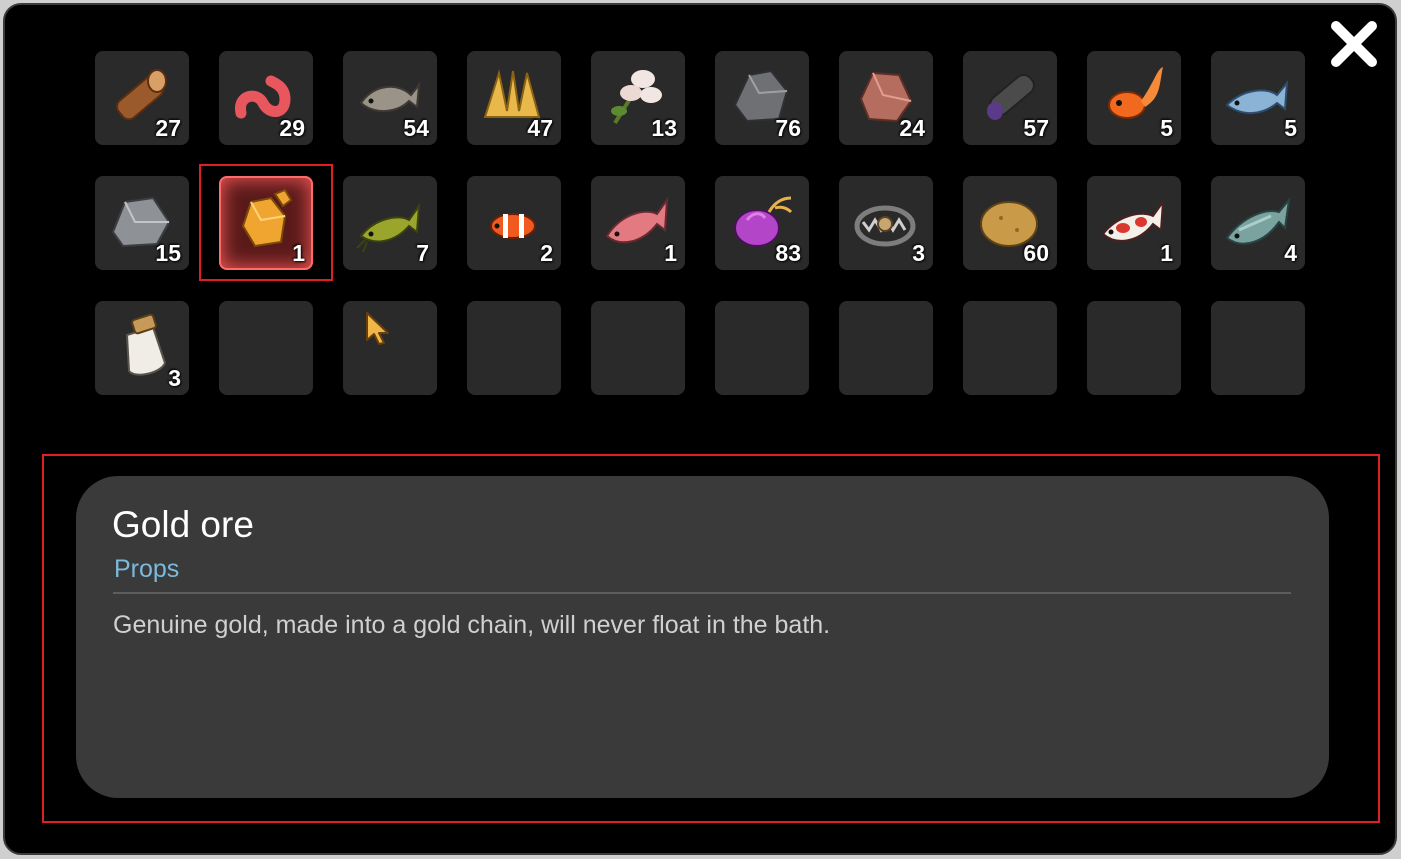  I want to click on item-count: 4, so click(1290, 253).